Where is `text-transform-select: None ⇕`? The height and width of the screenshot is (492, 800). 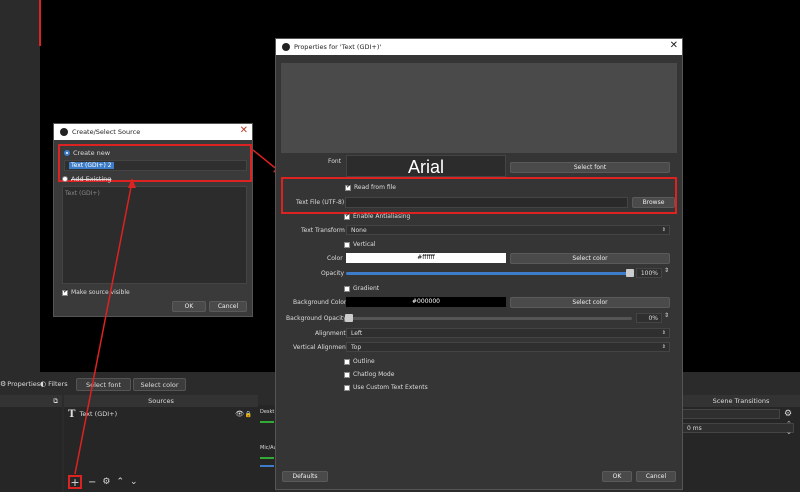
text-transform-select: None ⇕ is located at coordinates (508, 230).